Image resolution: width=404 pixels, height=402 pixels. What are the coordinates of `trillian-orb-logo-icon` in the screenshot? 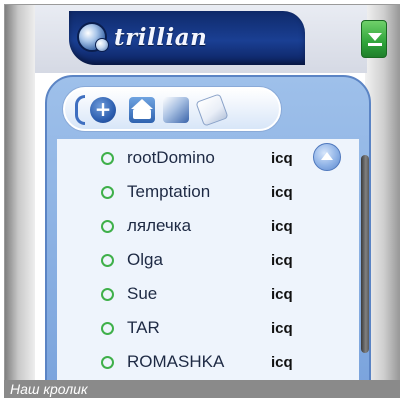 It's located at (93, 37).